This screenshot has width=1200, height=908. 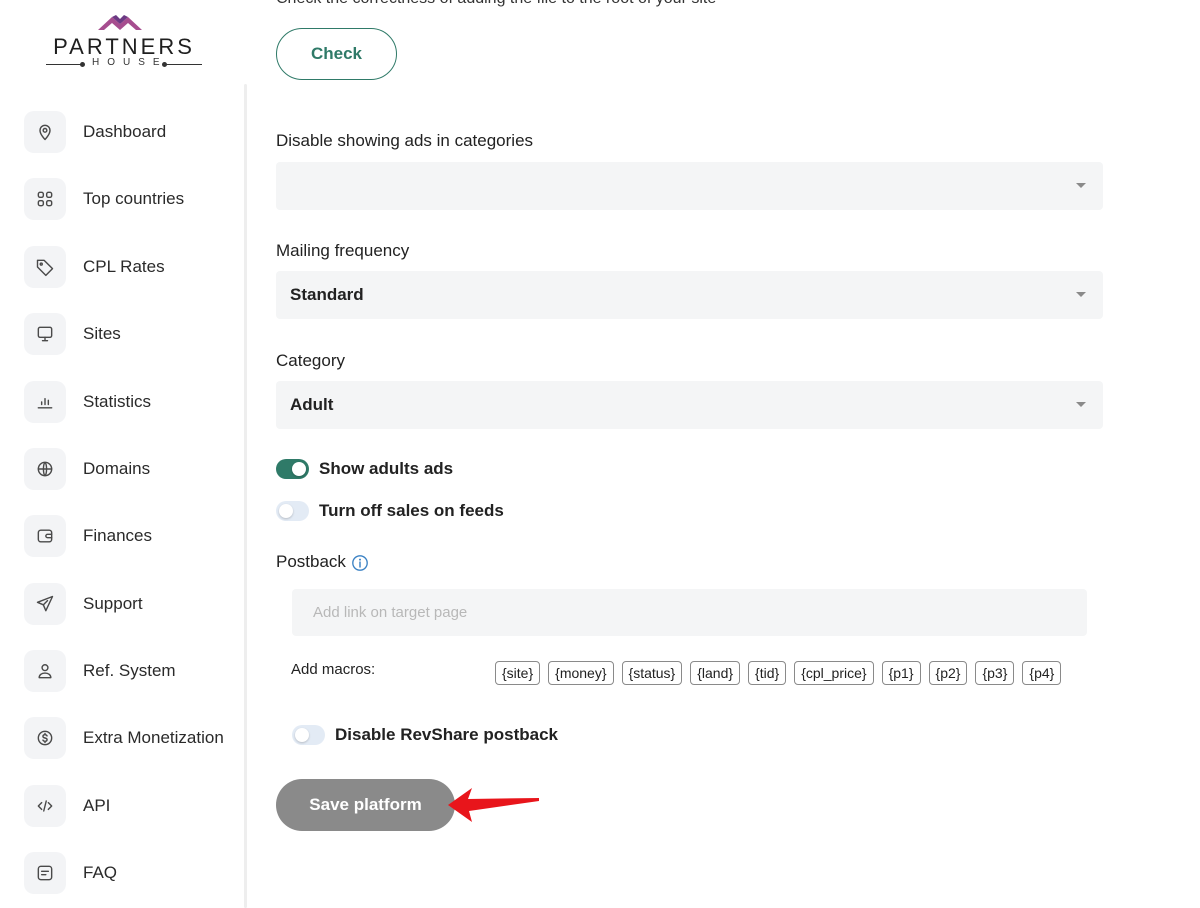 What do you see at coordinates (45, 536) in the screenshot?
I see `wallet-icon` at bounding box center [45, 536].